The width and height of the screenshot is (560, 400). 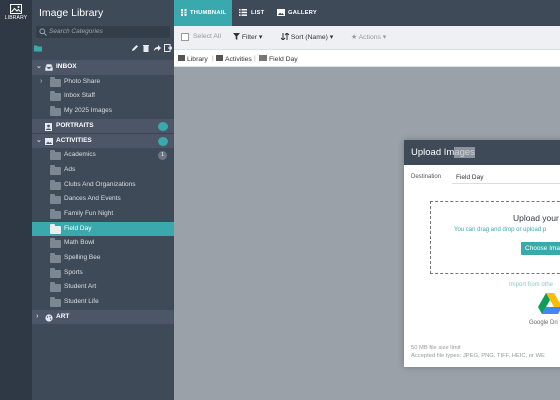 What do you see at coordinates (103, 82) in the screenshot?
I see `tree-item-photo-share: › Photo Share` at bounding box center [103, 82].